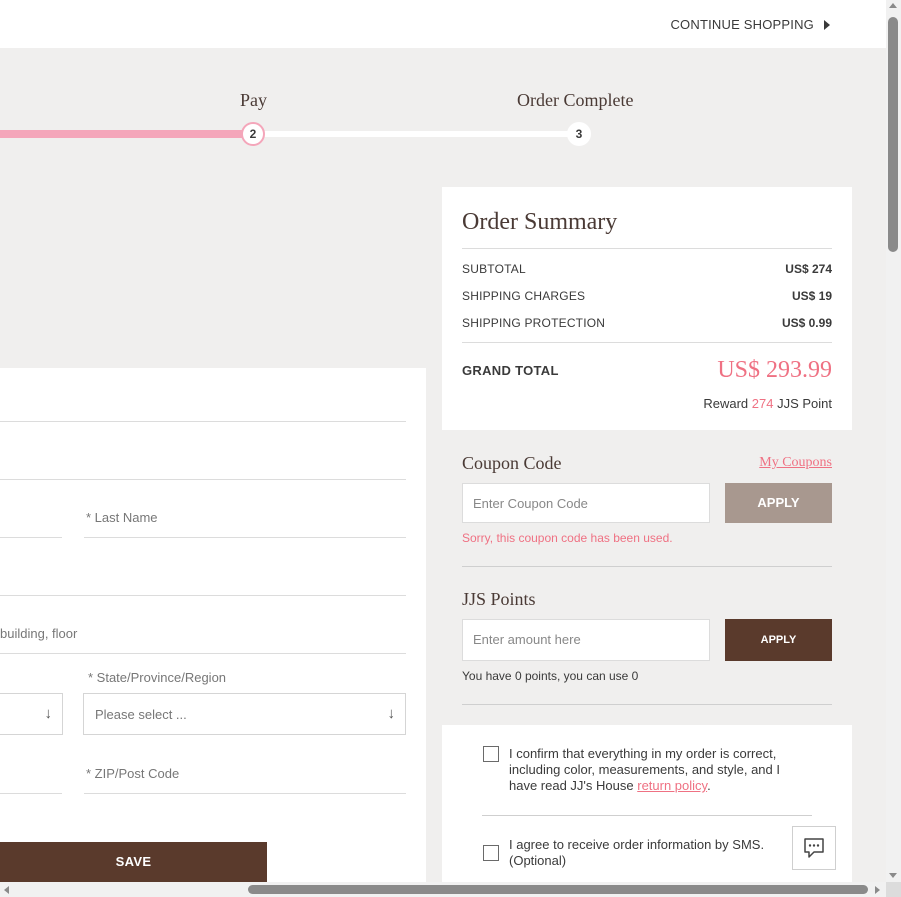 The width and height of the screenshot is (901, 897). Describe the element at coordinates (647, 815) in the screenshot. I see `confirm-divider` at that location.